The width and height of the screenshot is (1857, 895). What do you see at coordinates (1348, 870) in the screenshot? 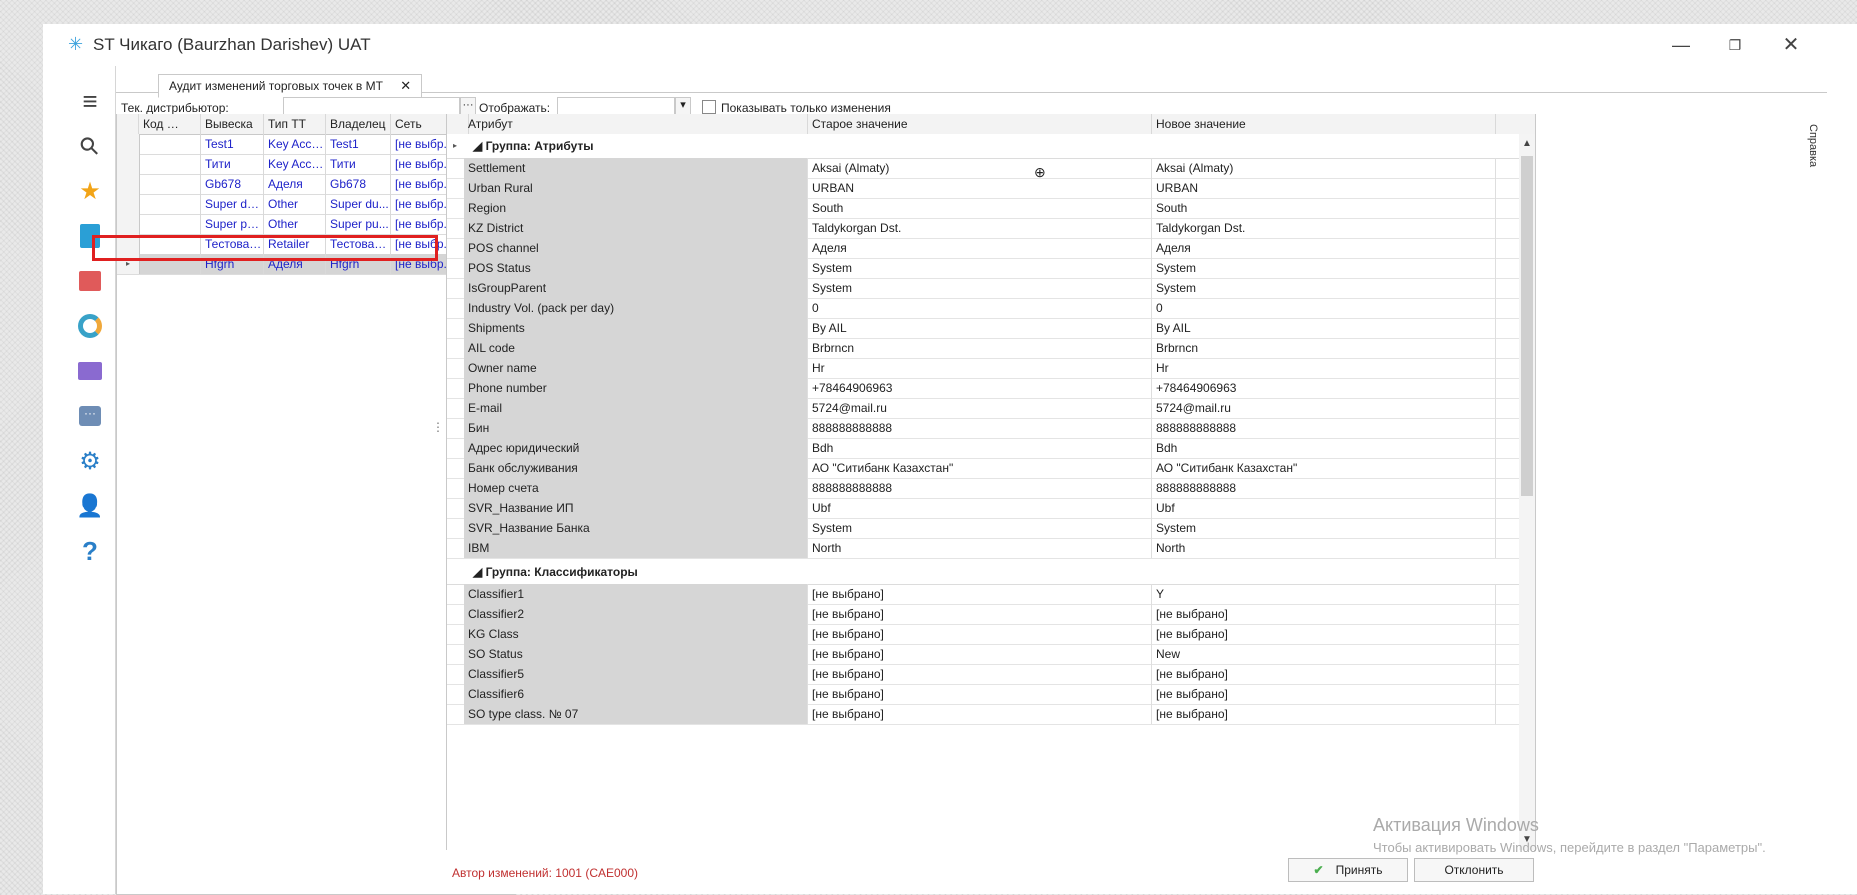
I see `accept-button: ✔ Принять` at bounding box center [1348, 870].